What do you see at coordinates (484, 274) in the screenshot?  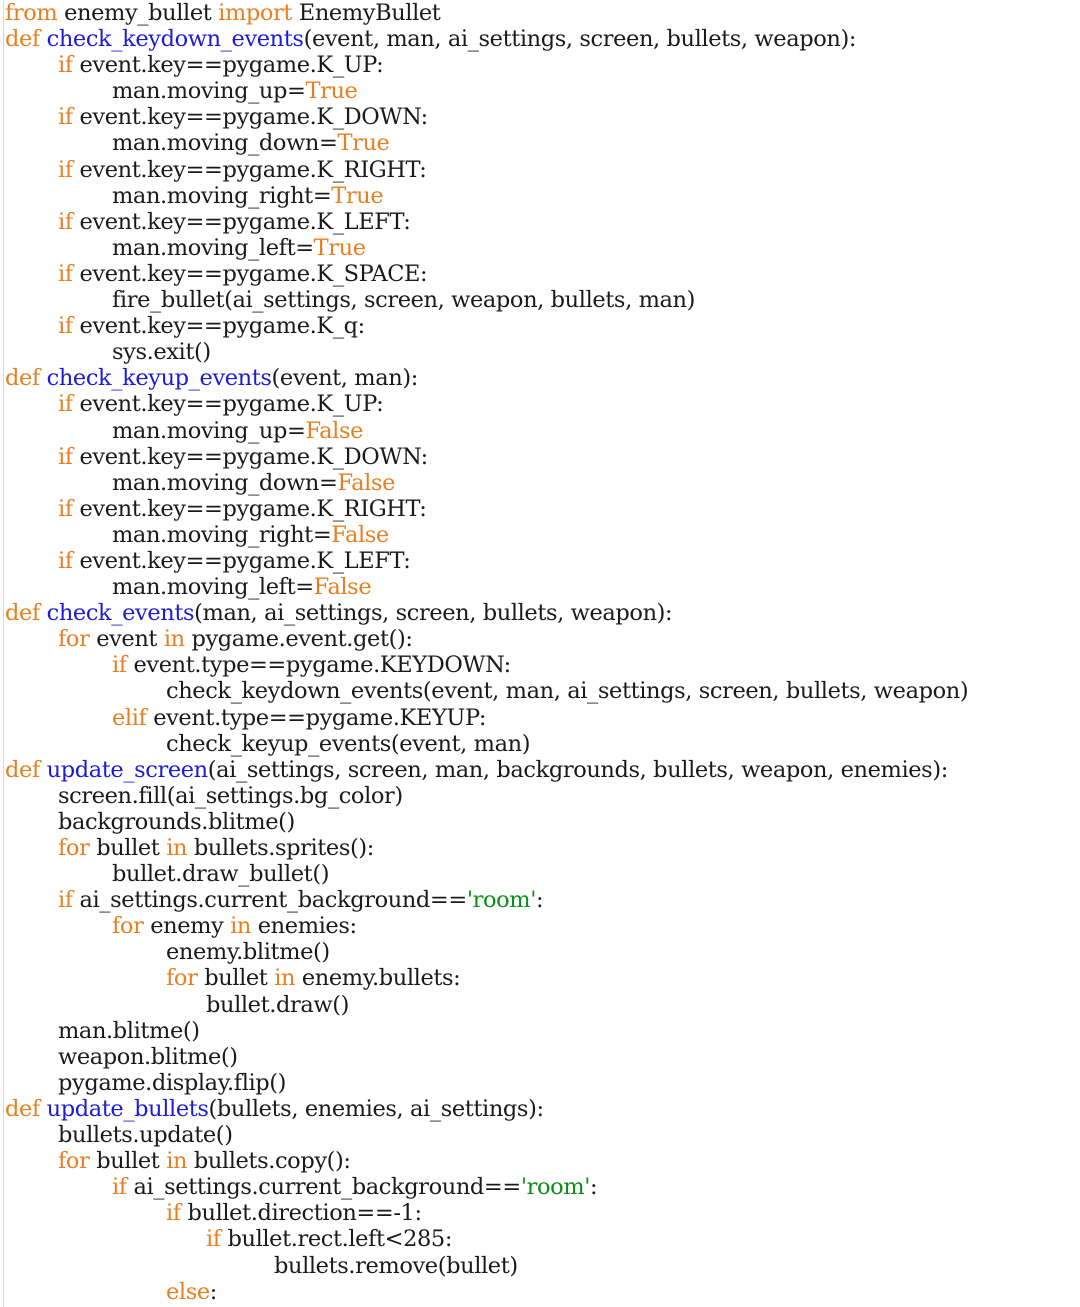 I see `code-line: if event.key==pygame.K_SPACE:` at bounding box center [484, 274].